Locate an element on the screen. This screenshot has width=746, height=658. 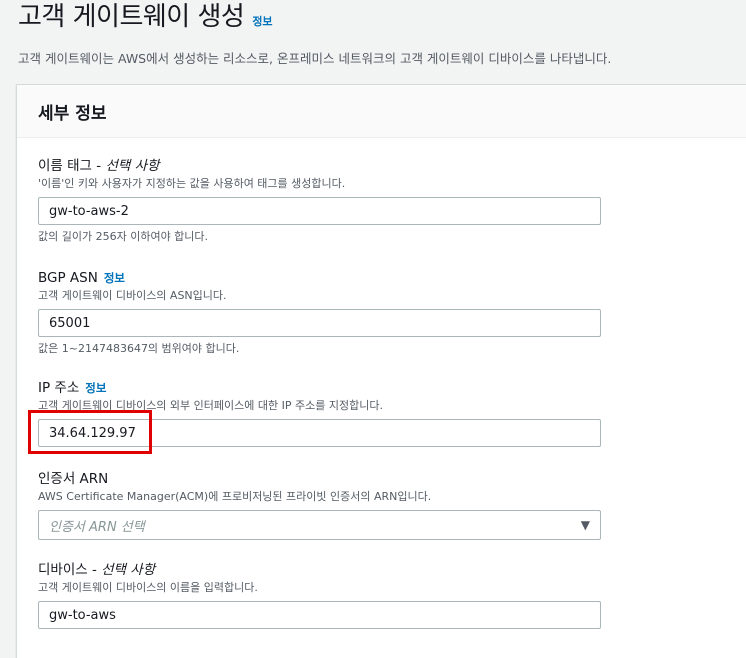
details-panel-header: 세부 정보 is located at coordinates (381, 111).